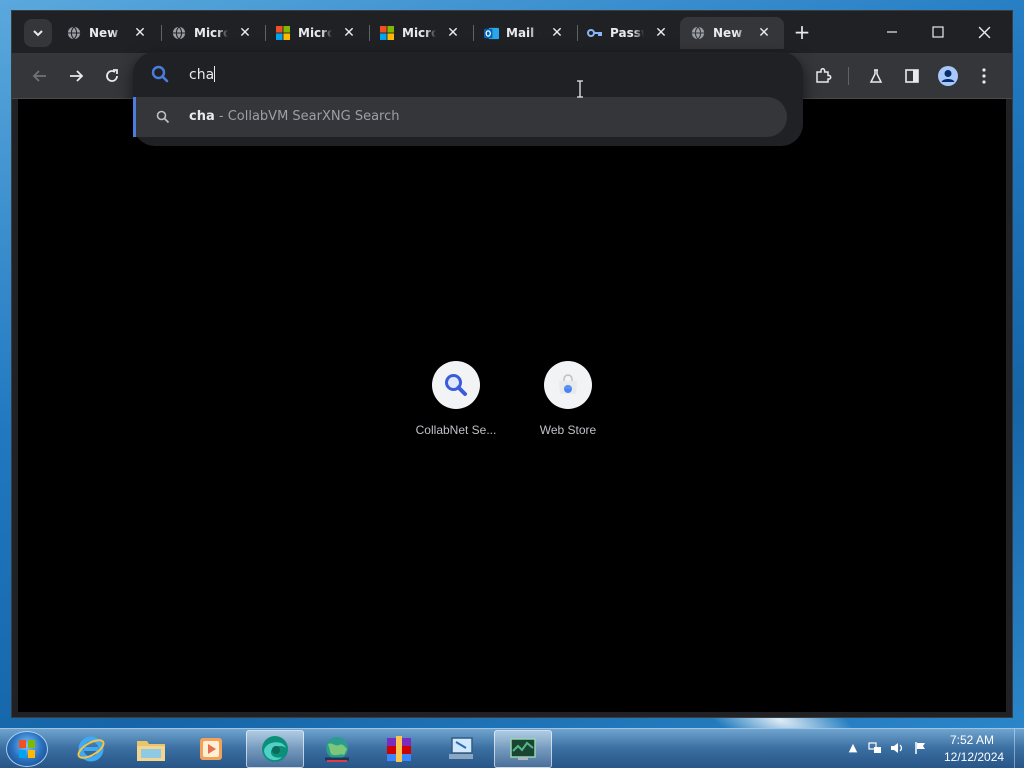 The height and width of the screenshot is (768, 1024). I want to click on minimize-button, so click(892, 32).